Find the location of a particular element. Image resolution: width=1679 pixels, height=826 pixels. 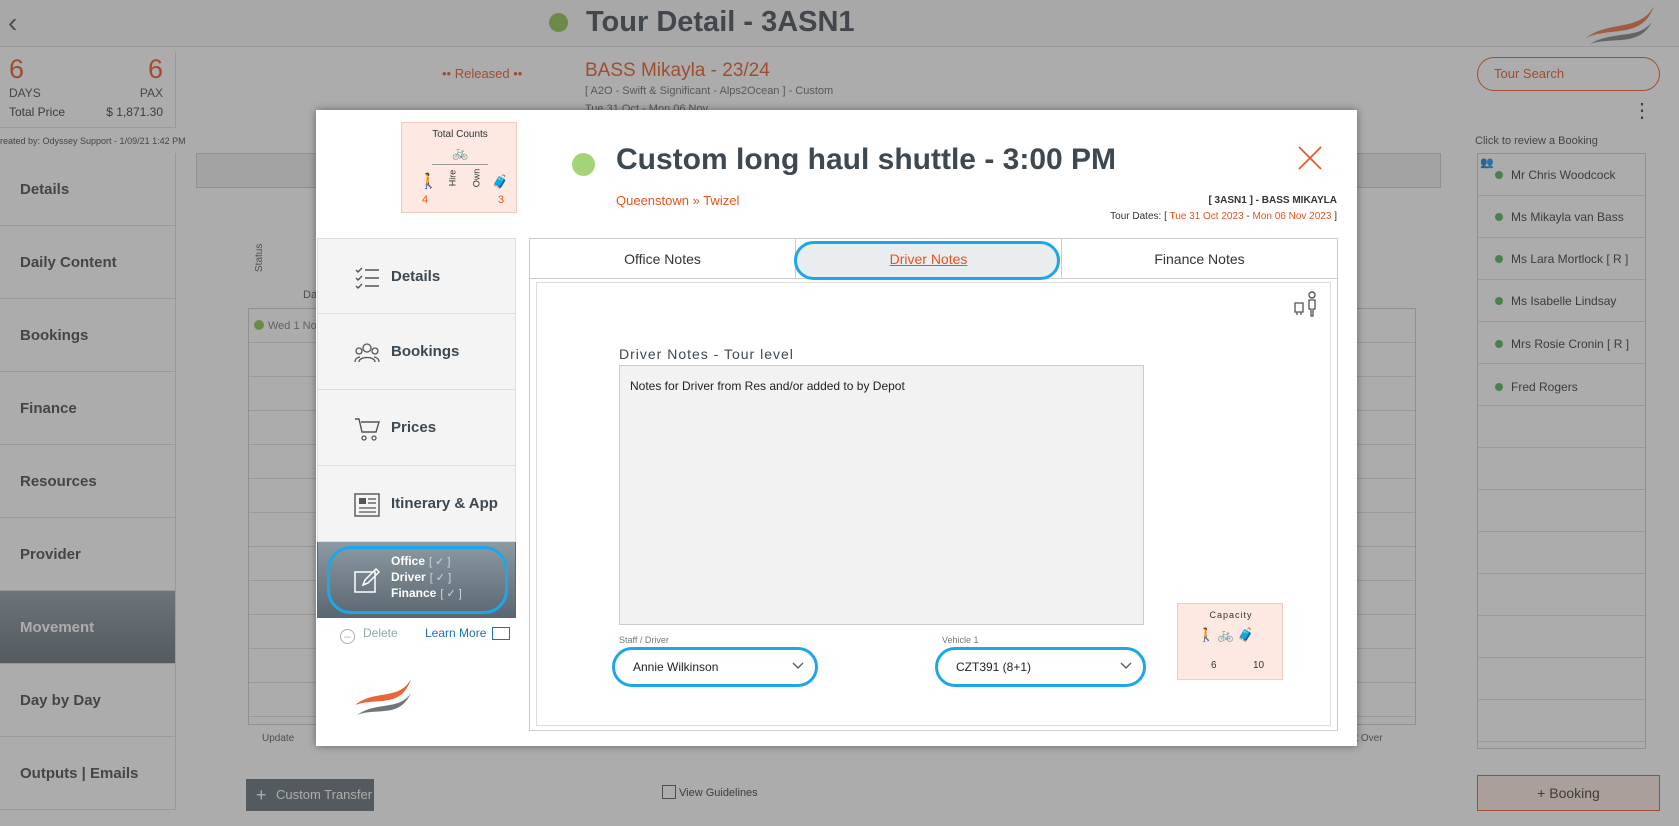

video-icon is located at coordinates (501, 633).